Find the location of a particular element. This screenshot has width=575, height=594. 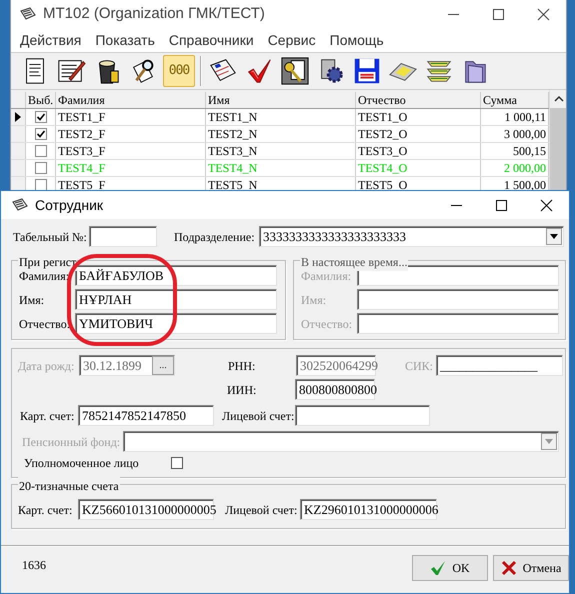

table-cell: TEST3_N is located at coordinates (281, 151).